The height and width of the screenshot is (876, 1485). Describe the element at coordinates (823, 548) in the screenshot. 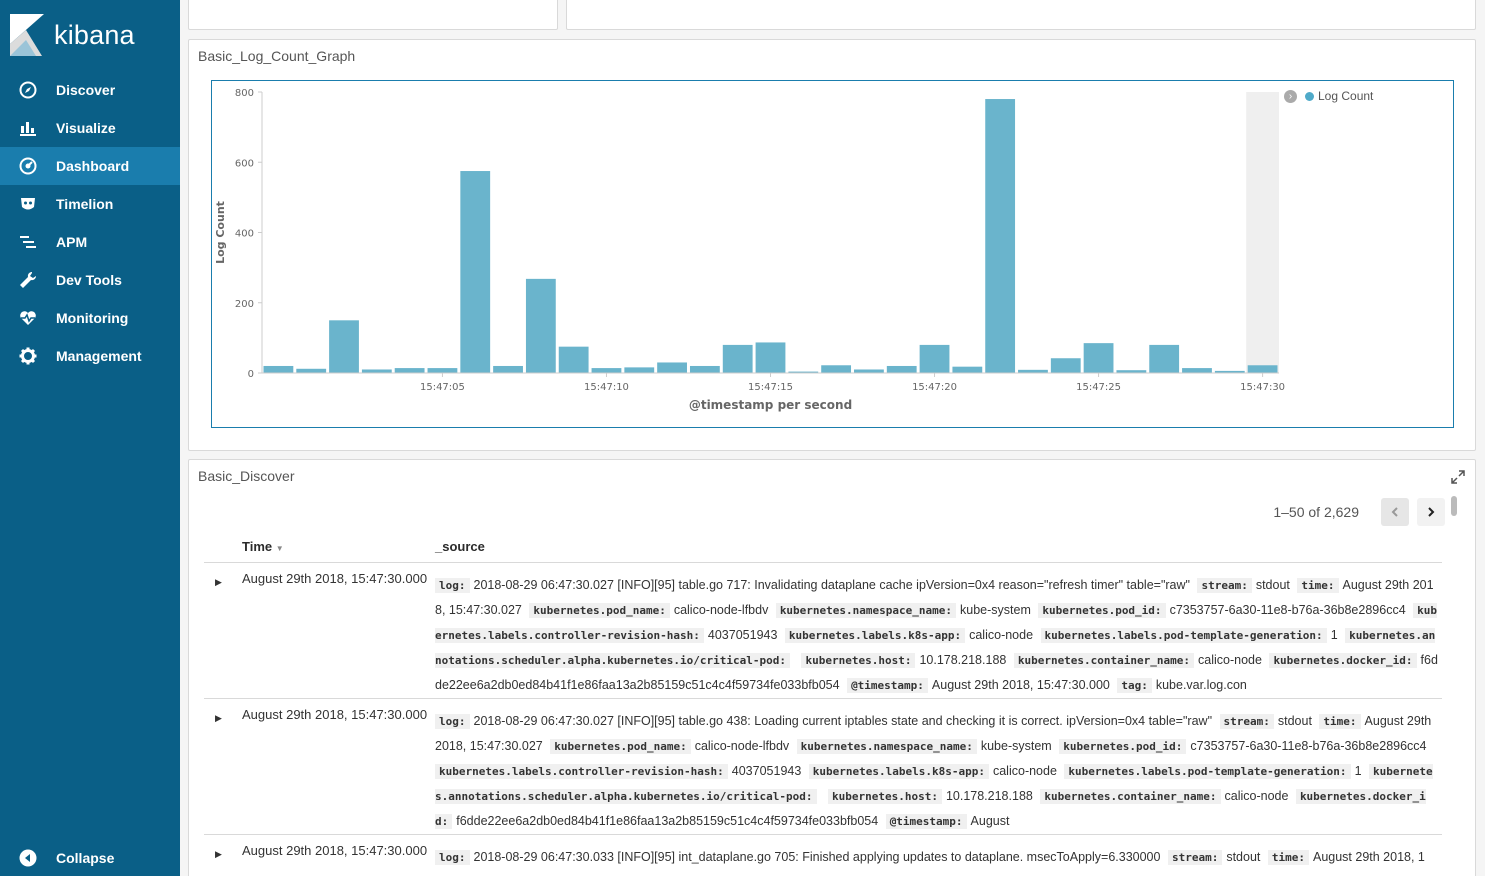

I see `table-header: Time ▼ _source` at that location.